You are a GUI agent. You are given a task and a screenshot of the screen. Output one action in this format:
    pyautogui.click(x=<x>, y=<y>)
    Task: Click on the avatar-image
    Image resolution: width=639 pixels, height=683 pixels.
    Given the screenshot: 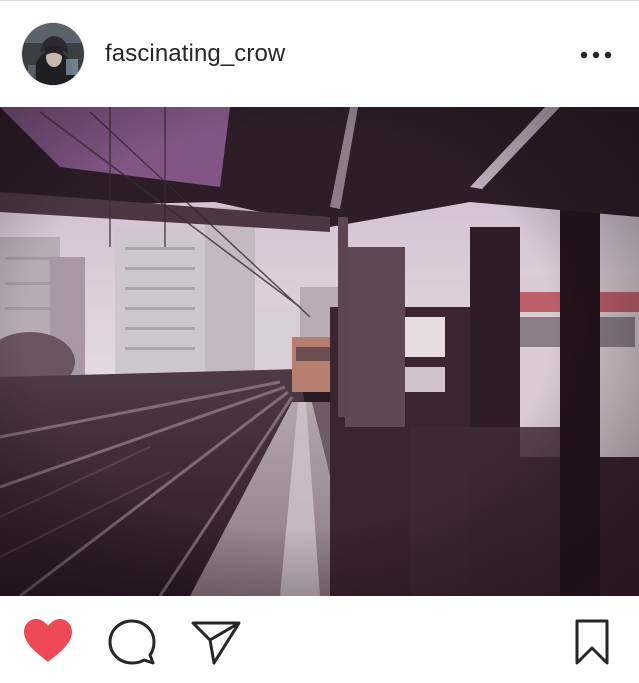 What is the action you would take?
    pyautogui.click(x=53, y=54)
    